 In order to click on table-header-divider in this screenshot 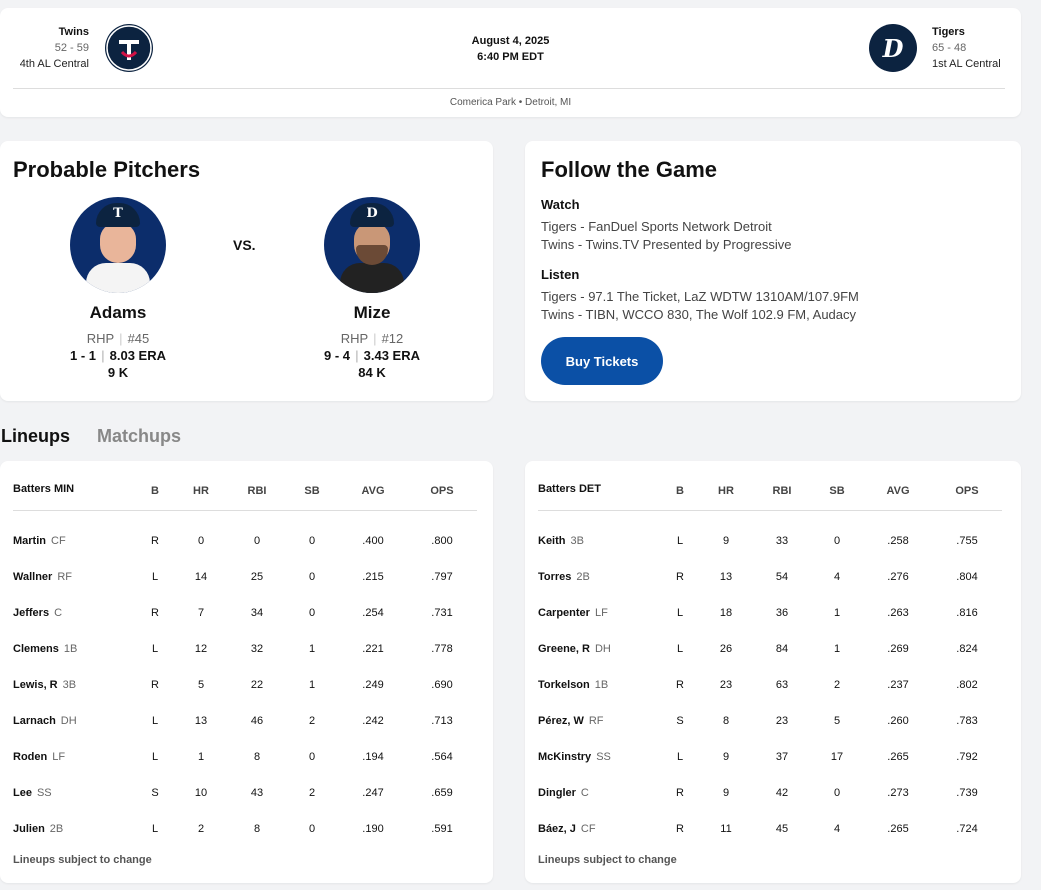, I will do `click(245, 510)`.